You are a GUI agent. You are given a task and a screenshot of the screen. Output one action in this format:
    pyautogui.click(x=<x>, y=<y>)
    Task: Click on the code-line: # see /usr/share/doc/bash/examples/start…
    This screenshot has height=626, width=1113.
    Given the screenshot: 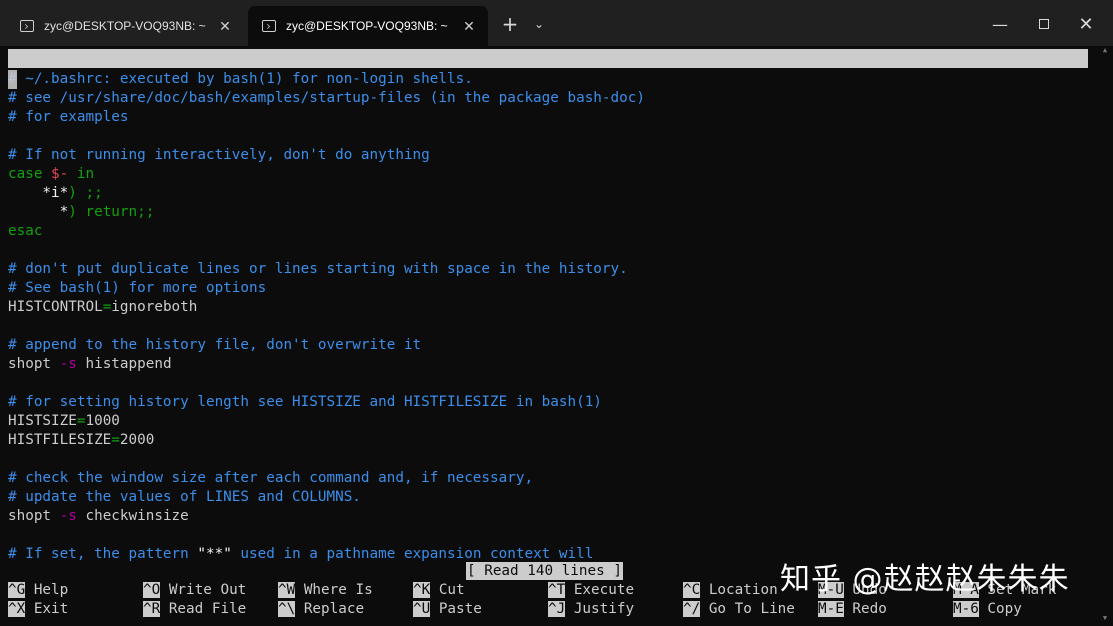 What is the action you would take?
    pyautogui.click(x=326, y=98)
    